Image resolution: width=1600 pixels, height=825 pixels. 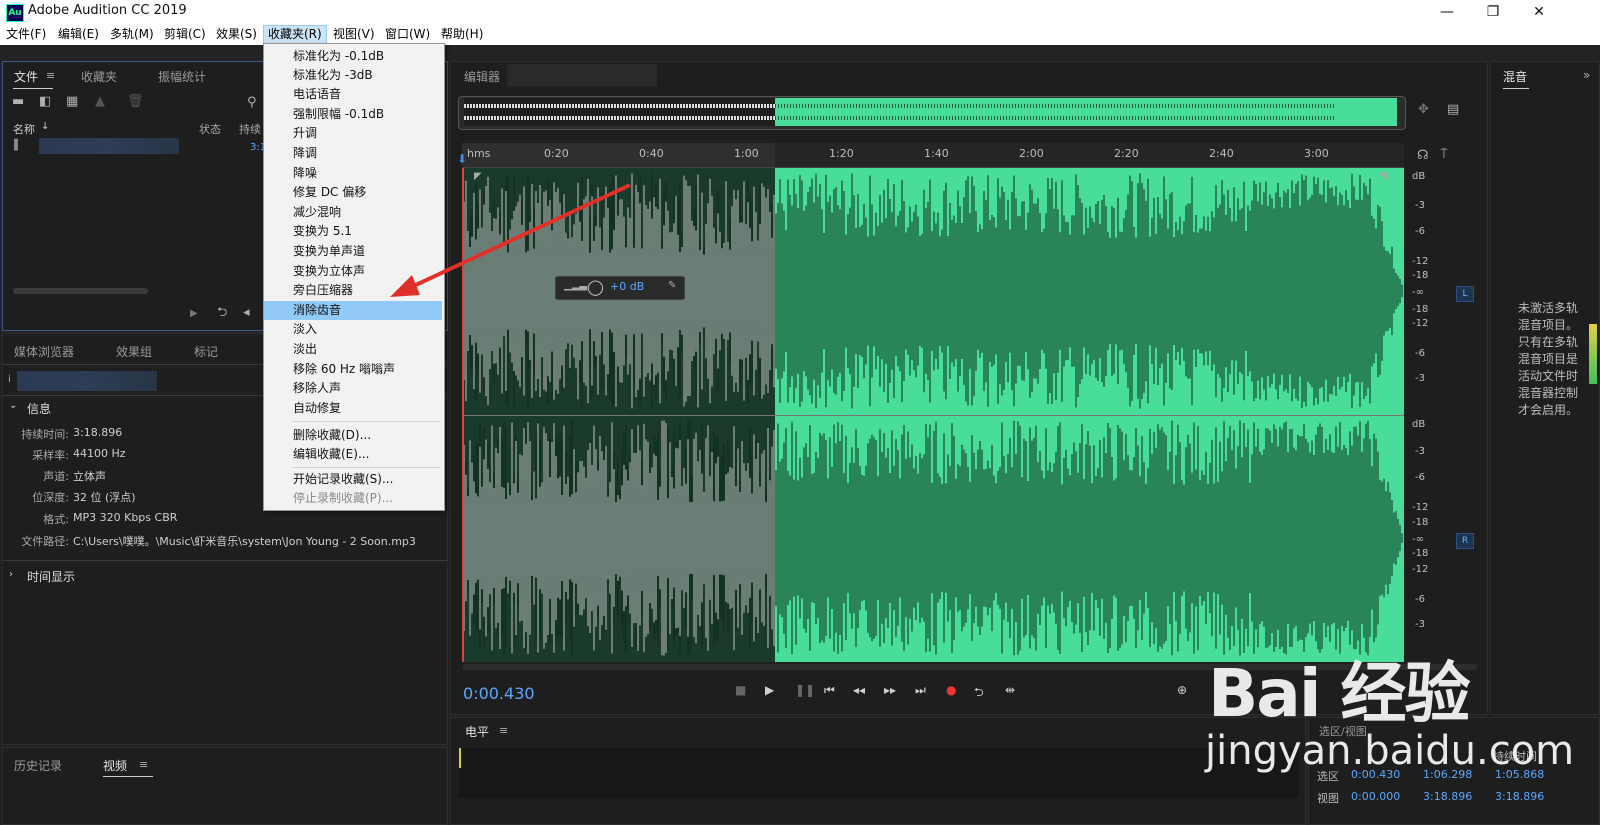 I want to click on menu-item-auto-heal: 自动修复, so click(x=353, y=408).